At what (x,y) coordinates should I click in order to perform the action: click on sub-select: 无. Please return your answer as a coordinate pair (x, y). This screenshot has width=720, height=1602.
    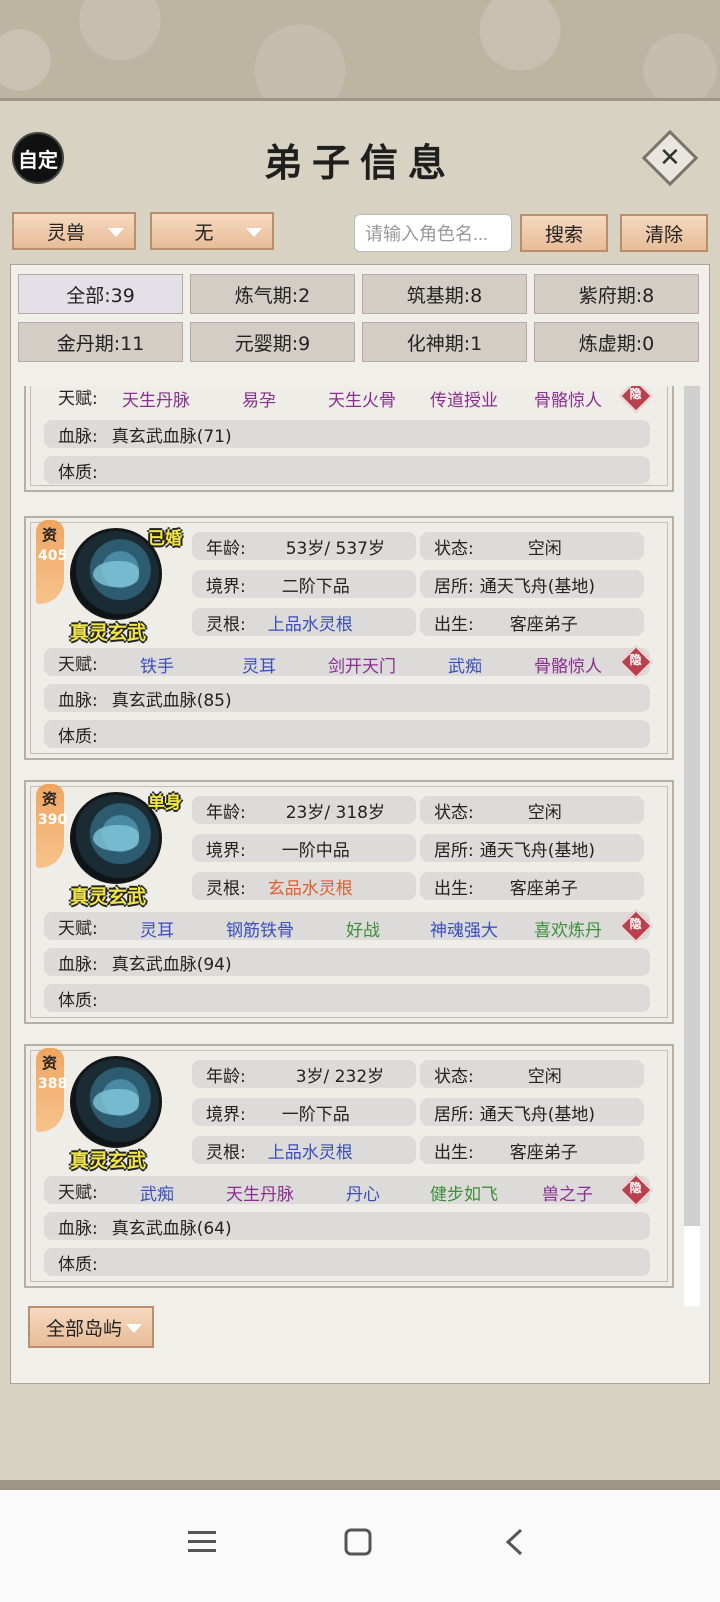
    Looking at the image, I should click on (212, 231).